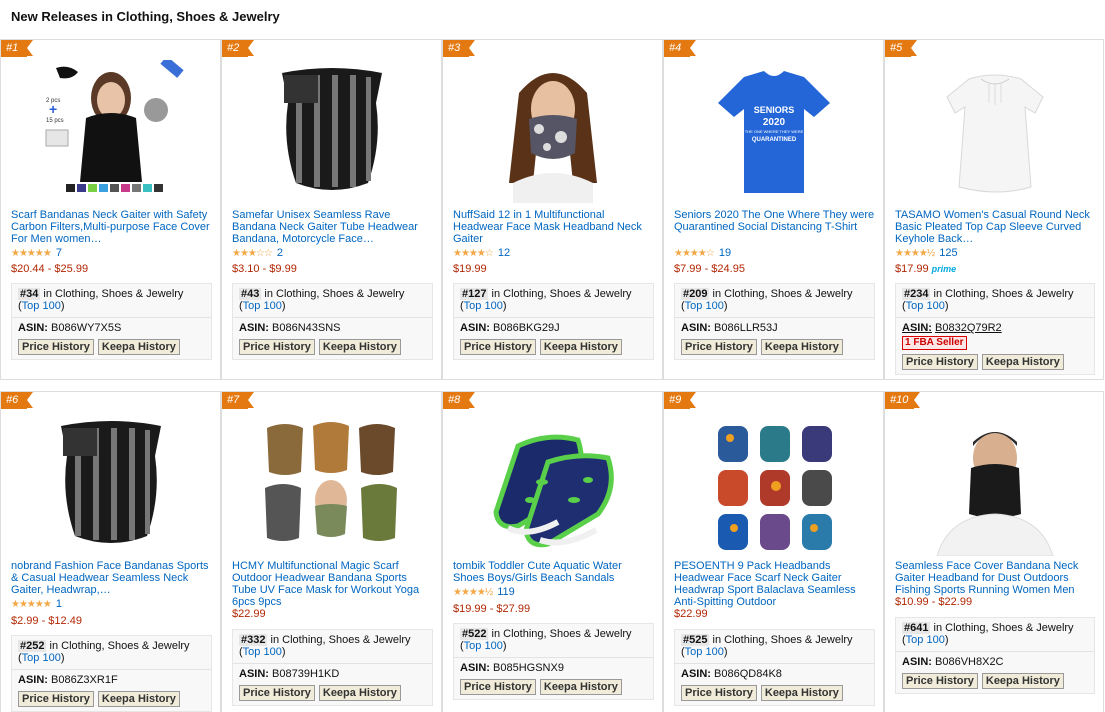 This screenshot has height=712, width=1105. Describe the element at coordinates (680, 48) in the screenshot. I see `rank-badge: #4` at that location.